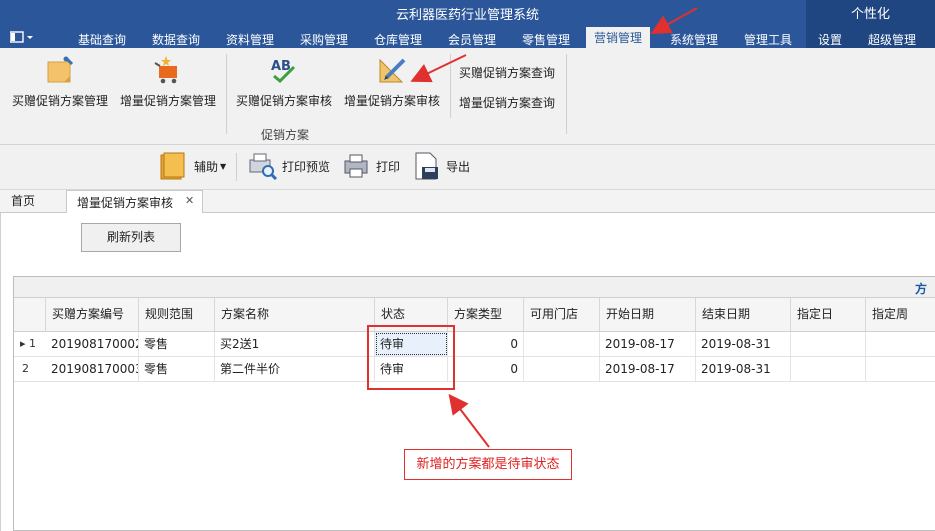  I want to click on col-header-plan-name: 方案名称, so click(295, 314).